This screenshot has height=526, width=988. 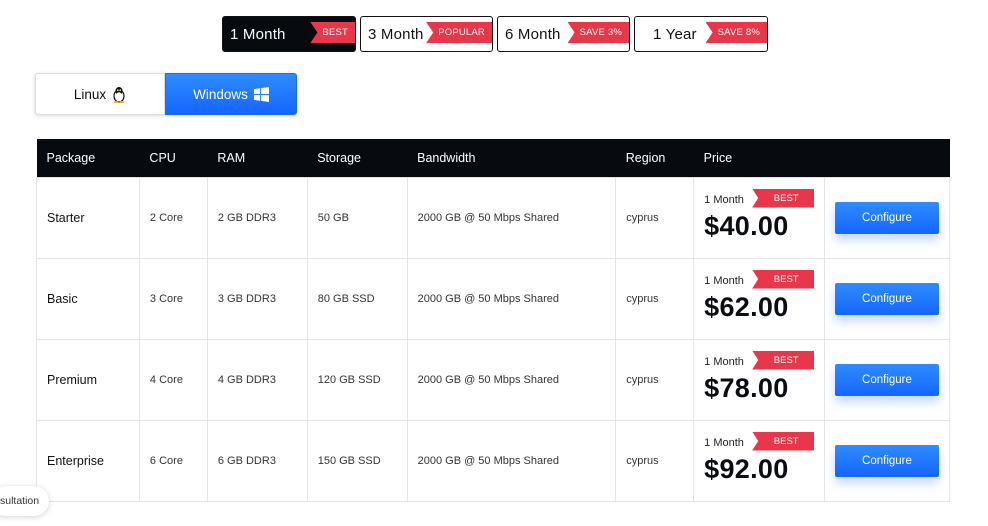 What do you see at coordinates (563, 34) in the screenshot?
I see `tab-6-month: 6 Month SAVE 3%` at bounding box center [563, 34].